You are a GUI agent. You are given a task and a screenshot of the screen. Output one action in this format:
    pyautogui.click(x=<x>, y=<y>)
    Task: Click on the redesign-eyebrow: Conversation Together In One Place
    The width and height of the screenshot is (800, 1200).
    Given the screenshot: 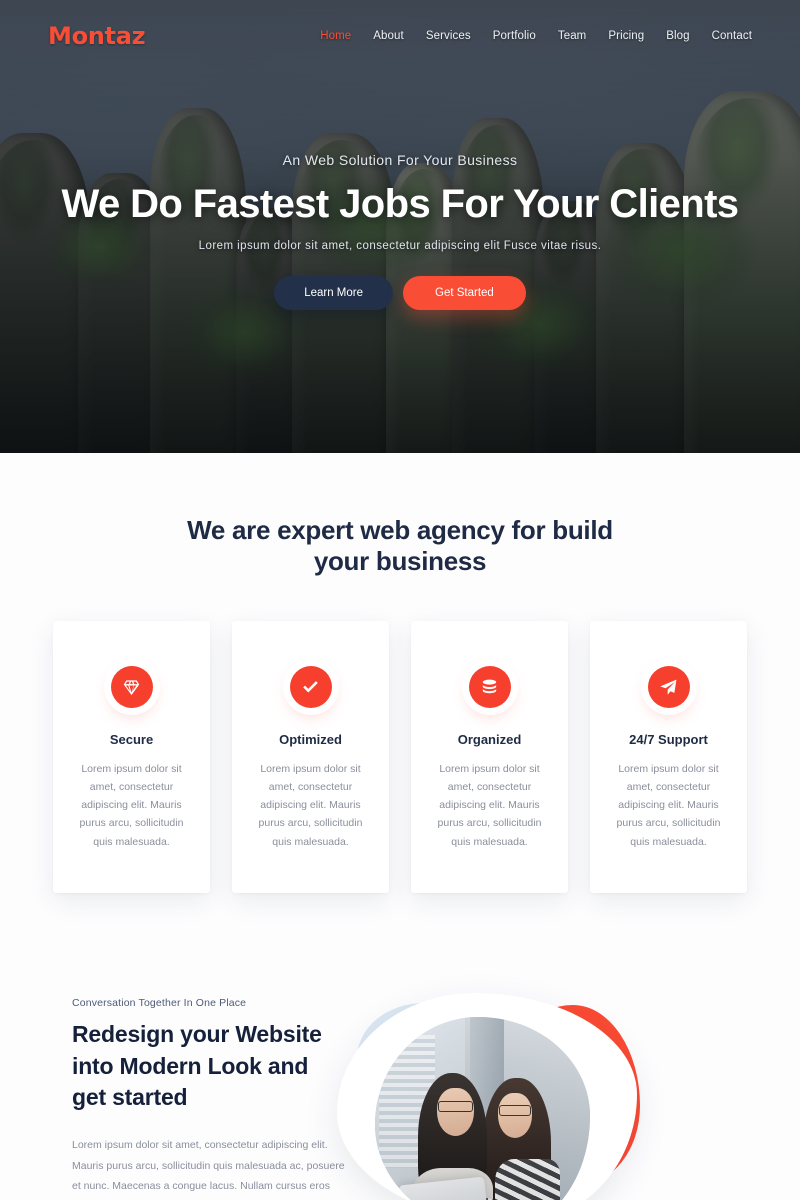 What is the action you would take?
    pyautogui.click(x=159, y=1003)
    